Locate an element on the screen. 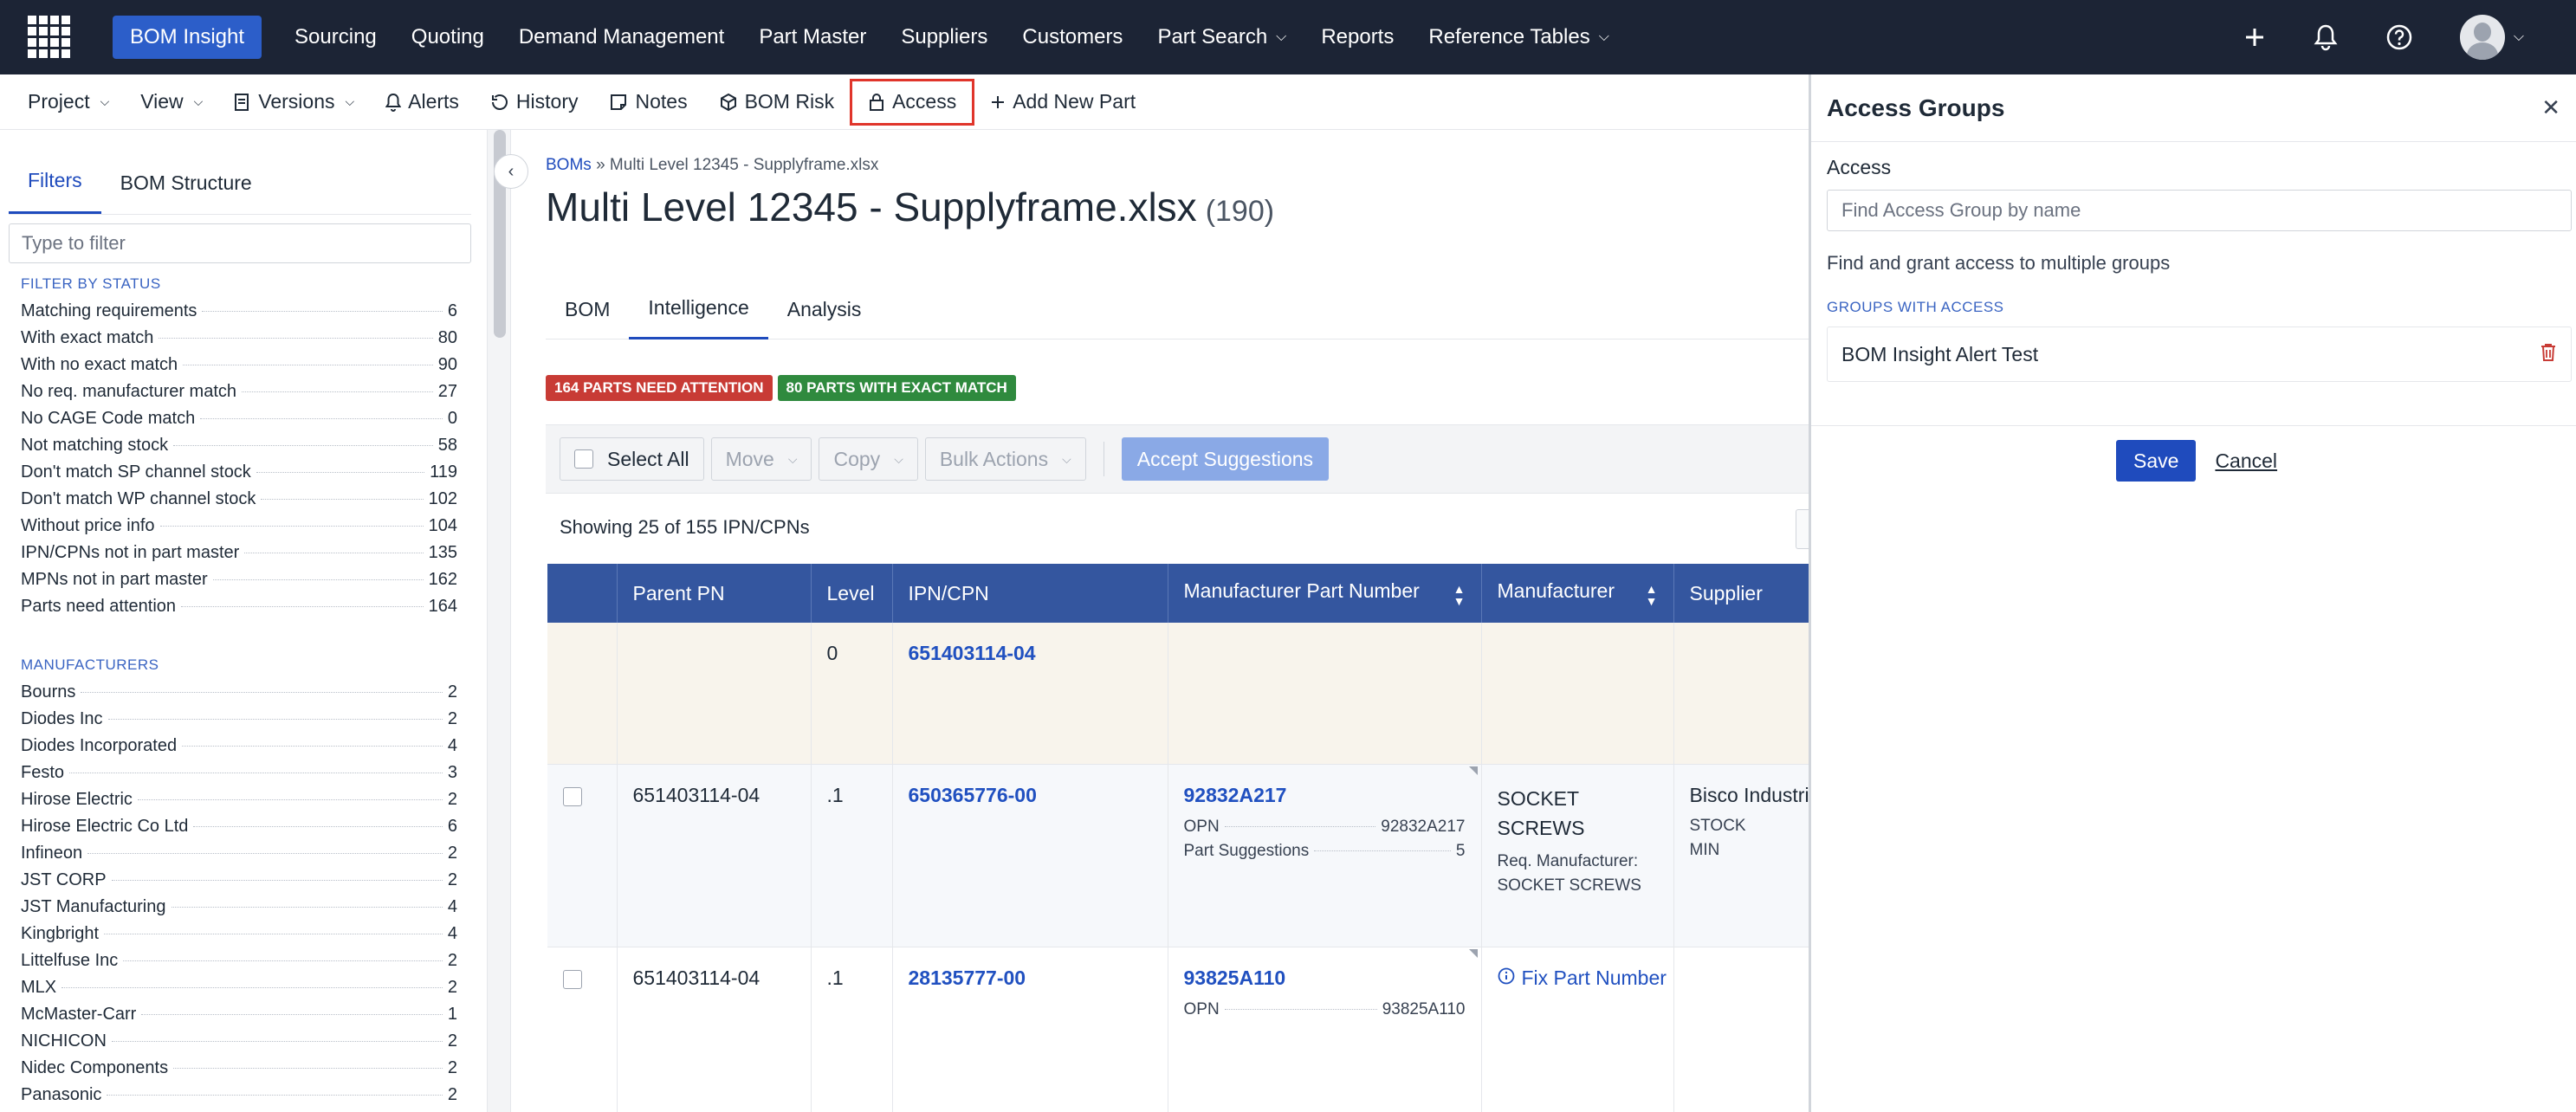  exact-match-badge: 80 PARTS WITH EXACT MATCH is located at coordinates (896, 388).